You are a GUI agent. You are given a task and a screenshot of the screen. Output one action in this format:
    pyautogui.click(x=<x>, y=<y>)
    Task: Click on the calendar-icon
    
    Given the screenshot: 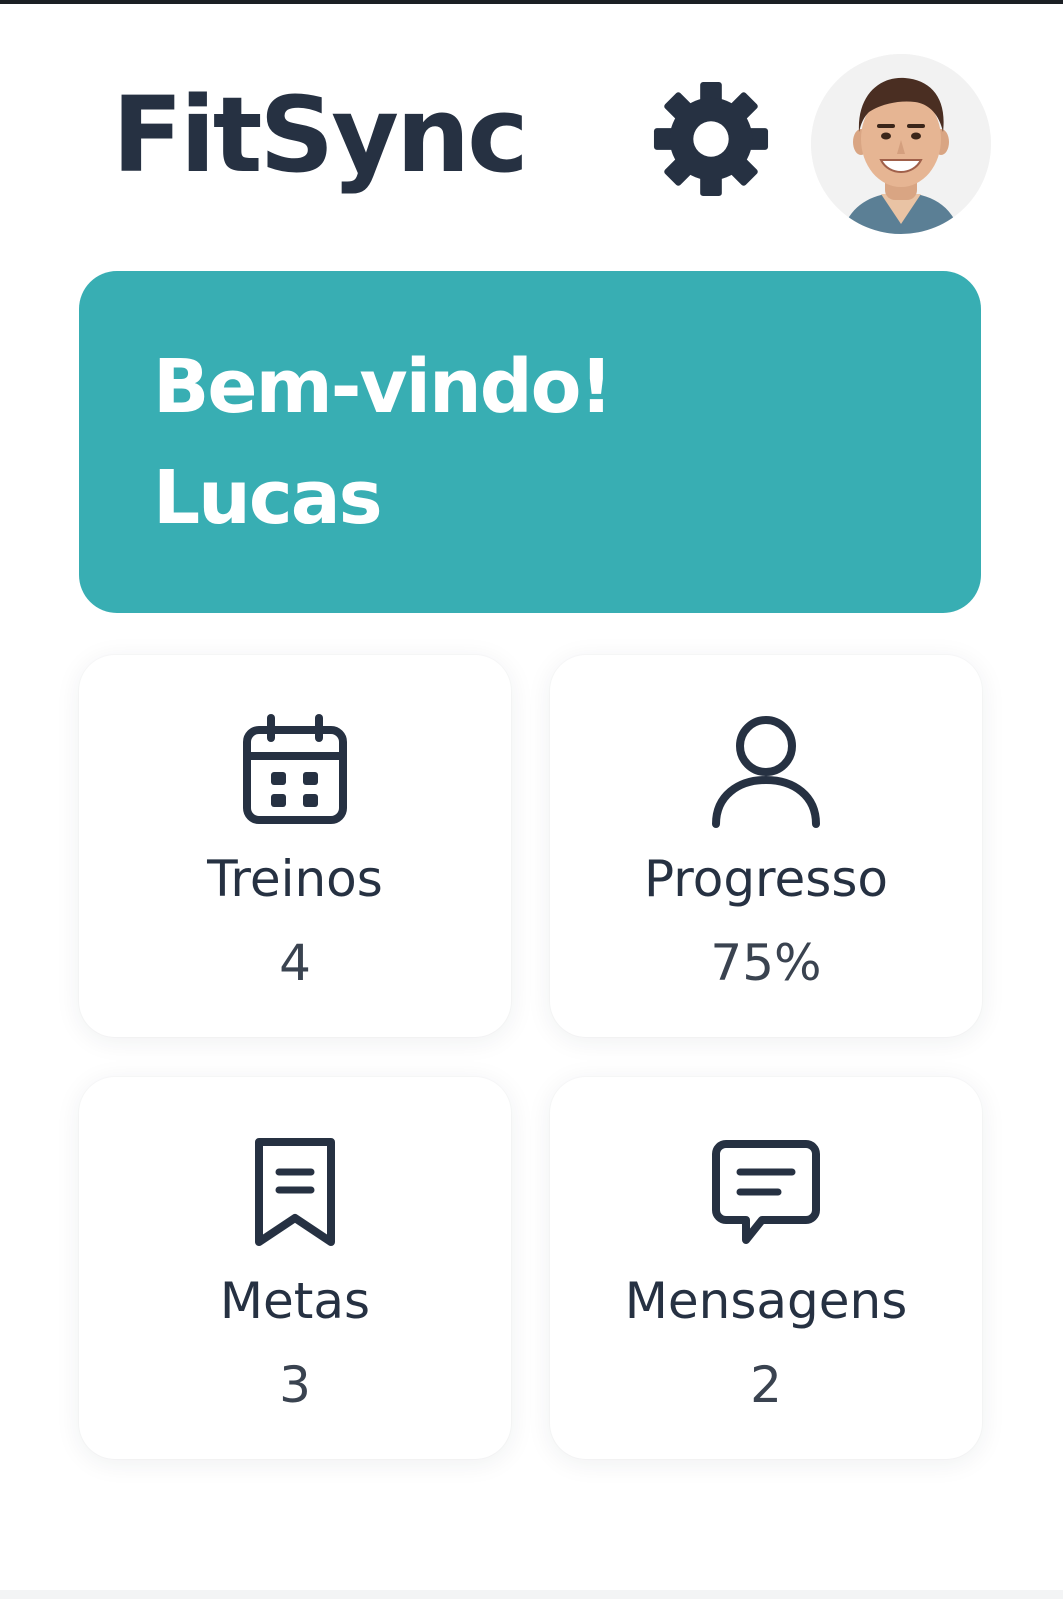 What is the action you would take?
    pyautogui.click(x=295, y=770)
    